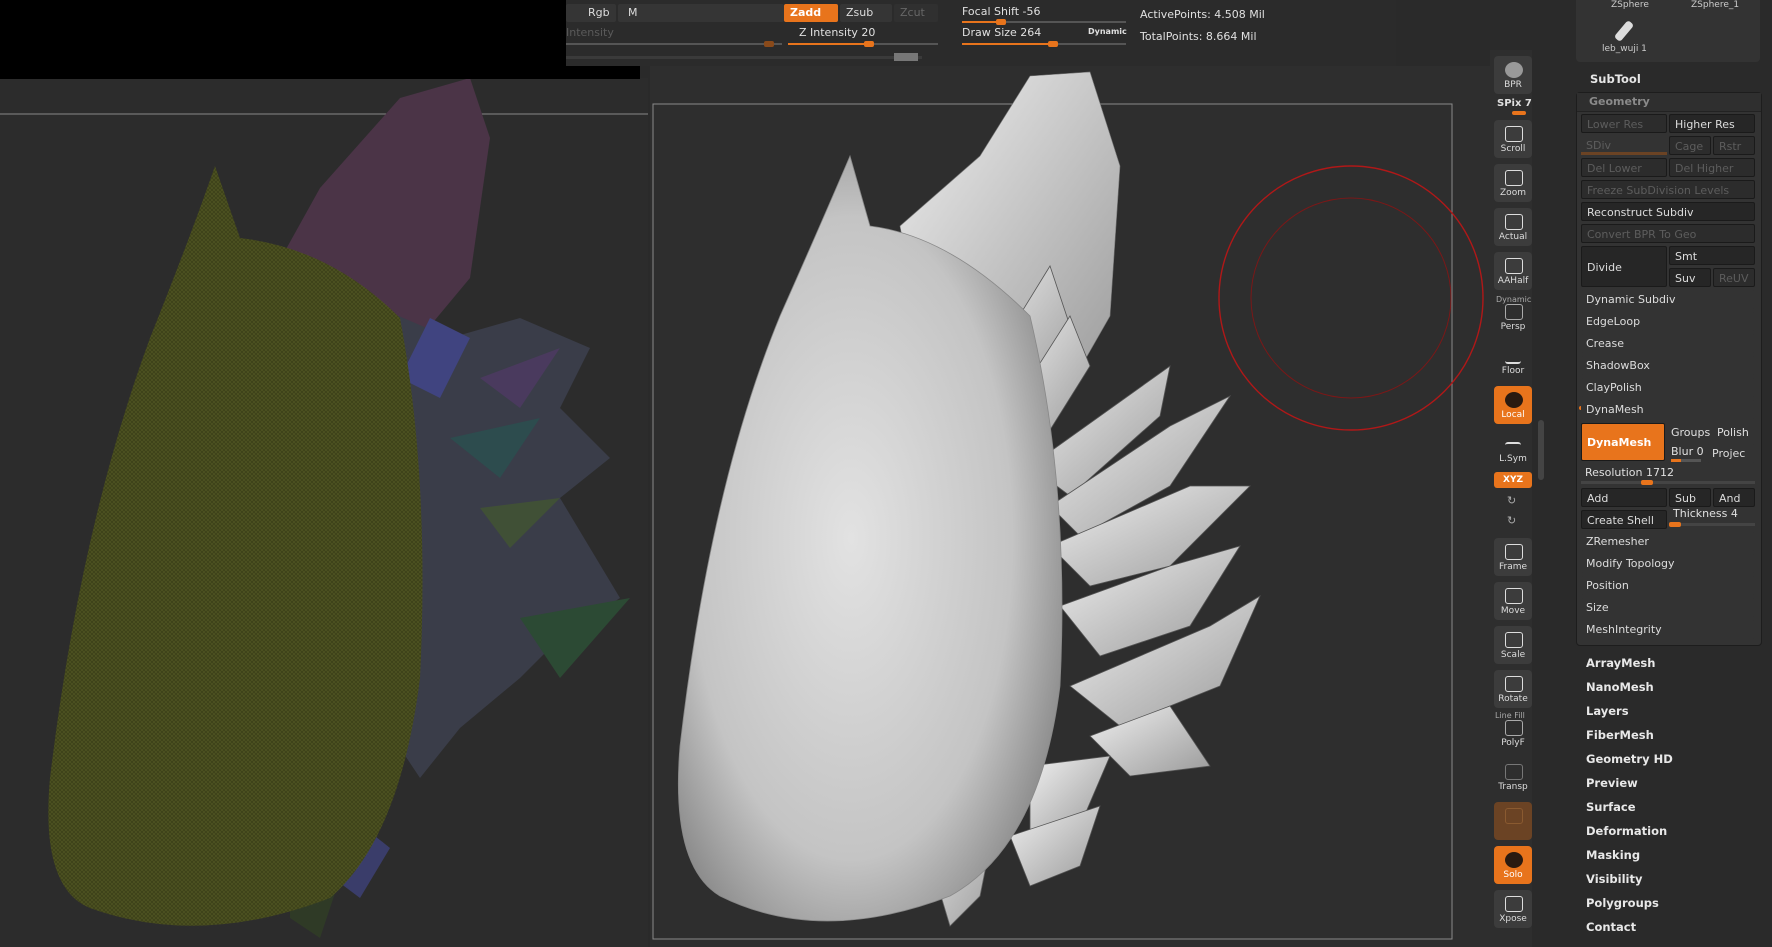 The image size is (1772, 947). What do you see at coordinates (1705, 513) in the screenshot?
I see `thickness-slider: Thickness 4` at bounding box center [1705, 513].